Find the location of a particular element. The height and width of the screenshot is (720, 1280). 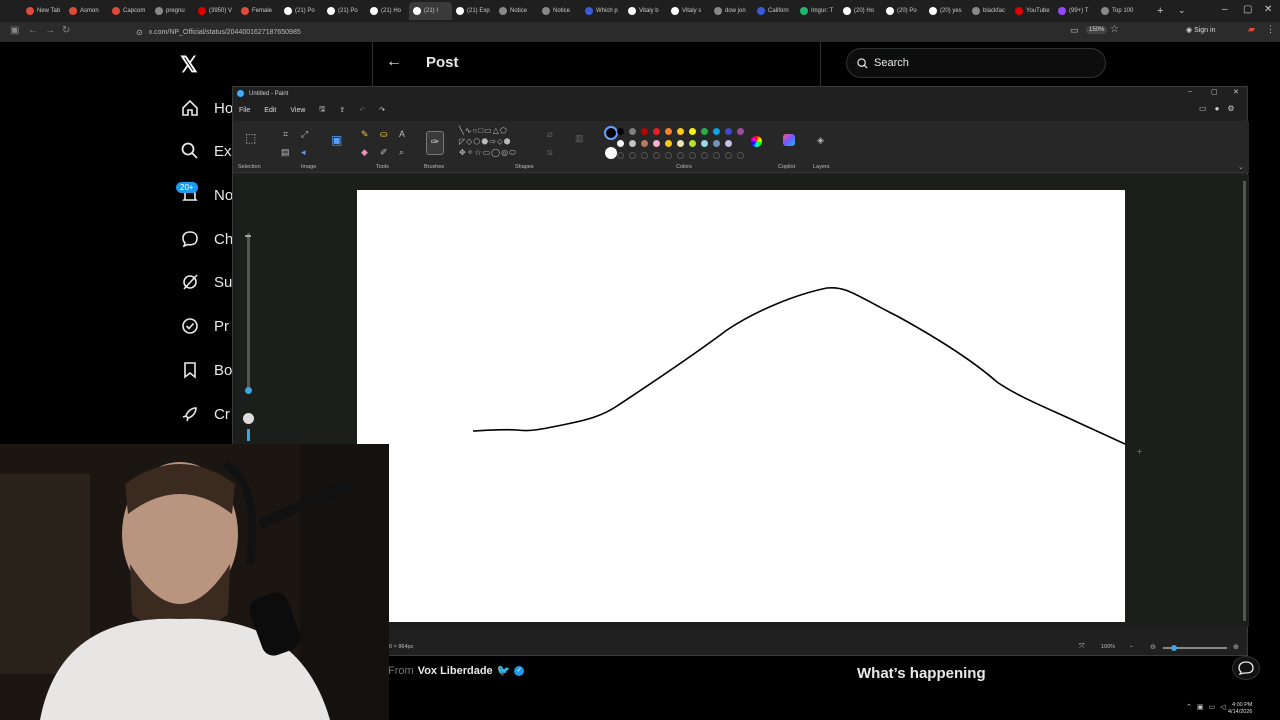

close-window-icon: ✕ is located at coordinates (1268, 9).